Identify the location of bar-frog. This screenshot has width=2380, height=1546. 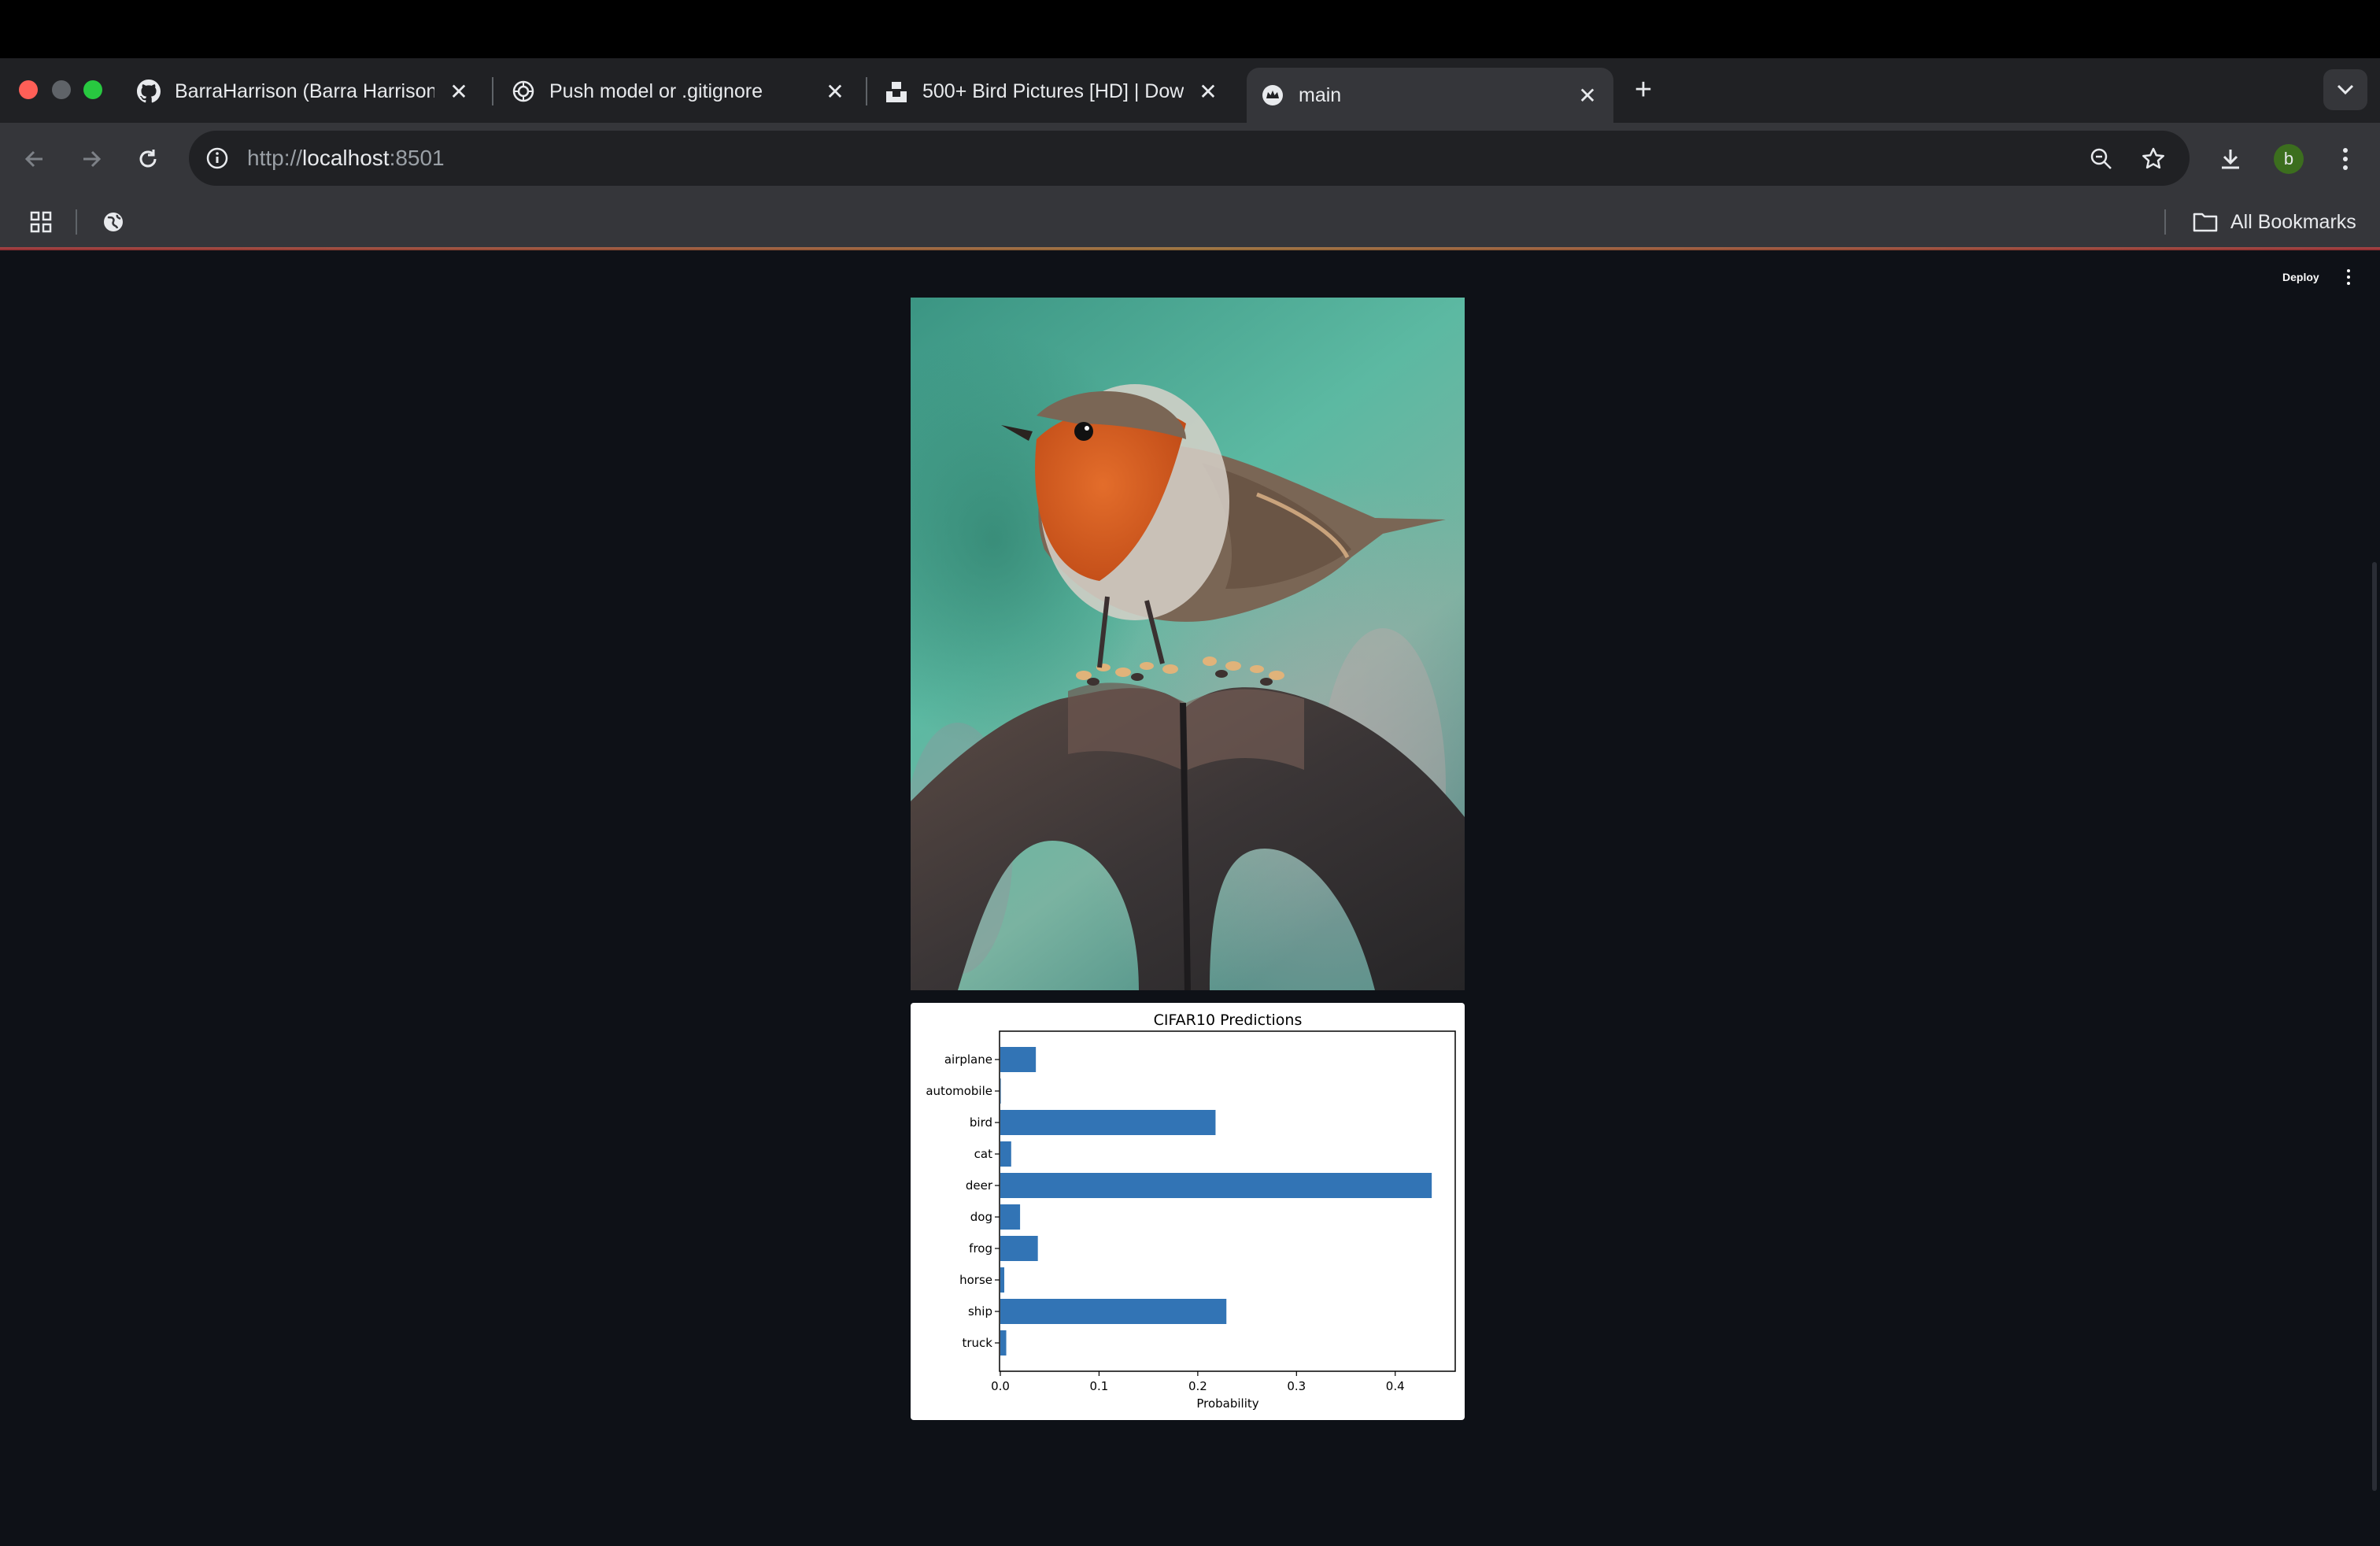
(1019, 1248).